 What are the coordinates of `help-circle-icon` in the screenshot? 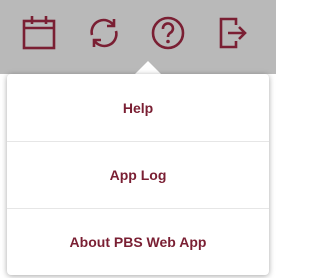 It's located at (168, 33).